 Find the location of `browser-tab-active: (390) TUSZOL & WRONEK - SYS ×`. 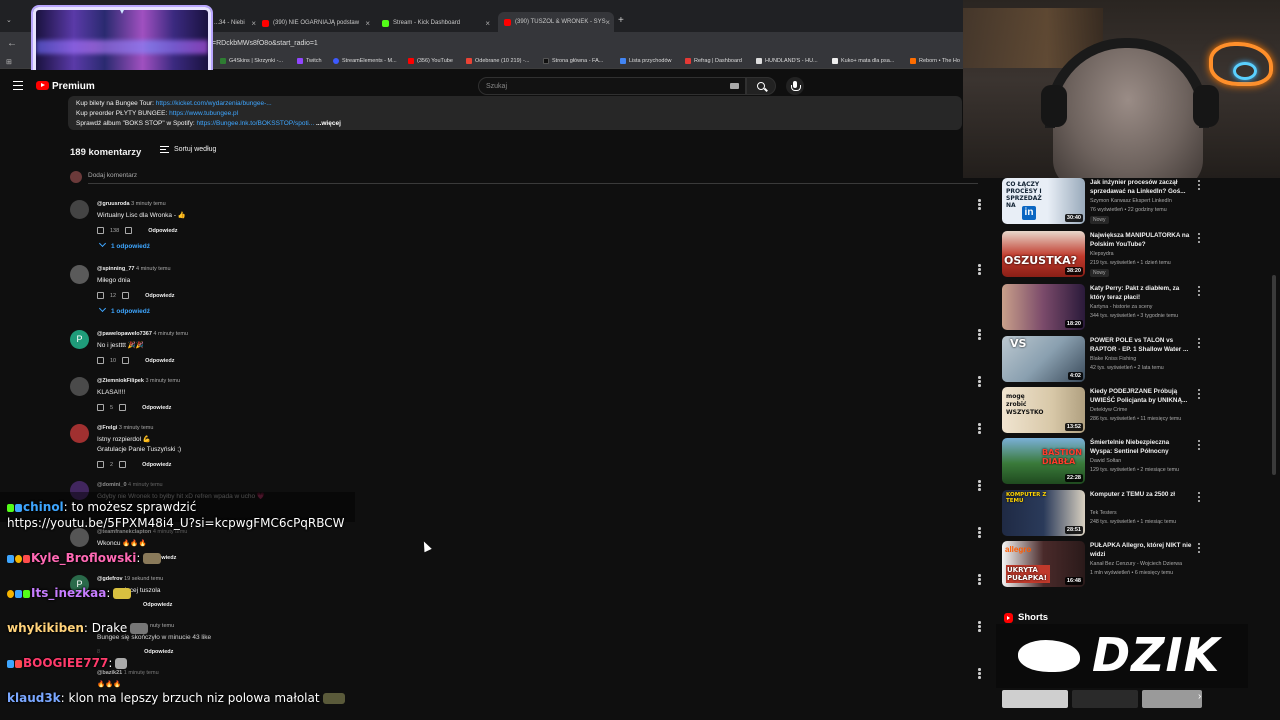

browser-tab-active: (390) TUSZOL & WRONEK - SYS × is located at coordinates (556, 22).